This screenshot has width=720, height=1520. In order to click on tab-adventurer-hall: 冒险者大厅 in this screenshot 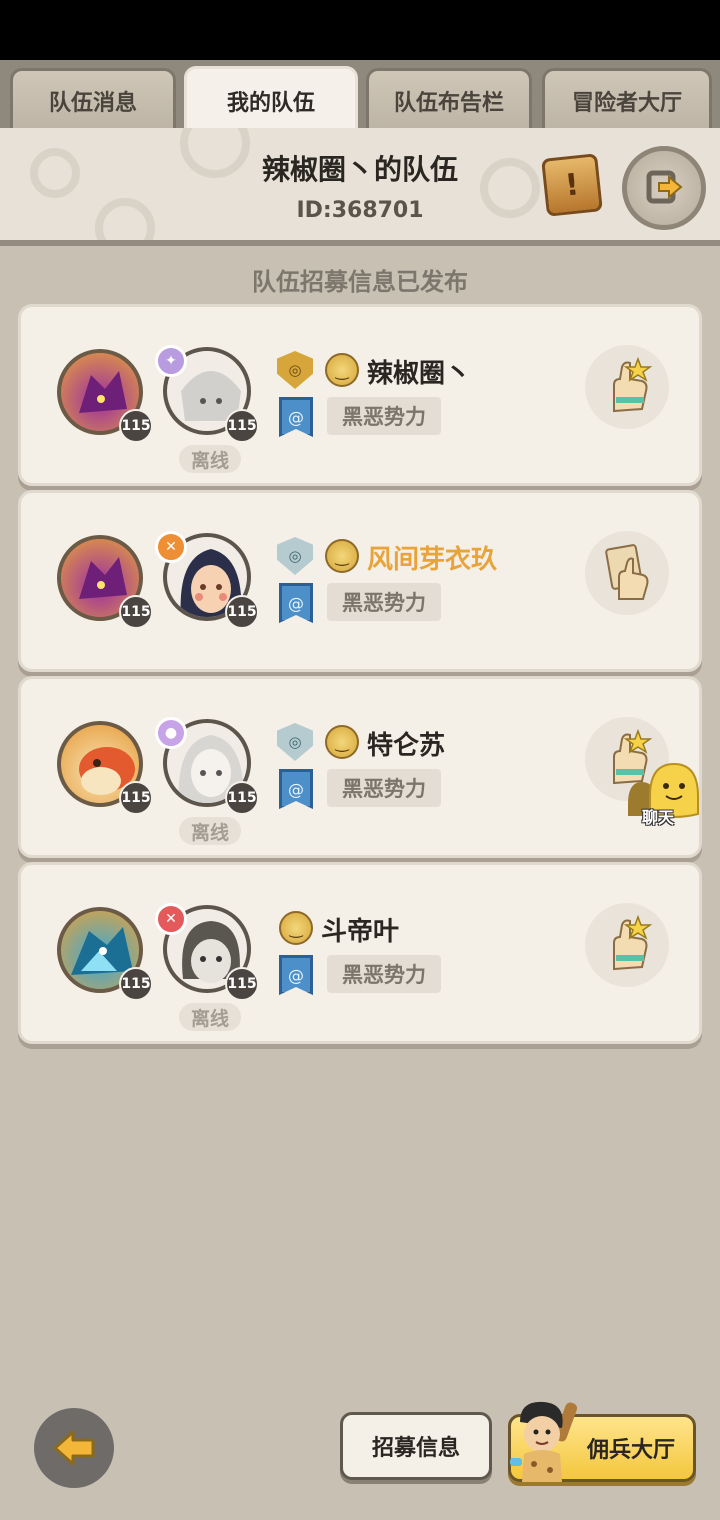, I will do `click(627, 99)`.